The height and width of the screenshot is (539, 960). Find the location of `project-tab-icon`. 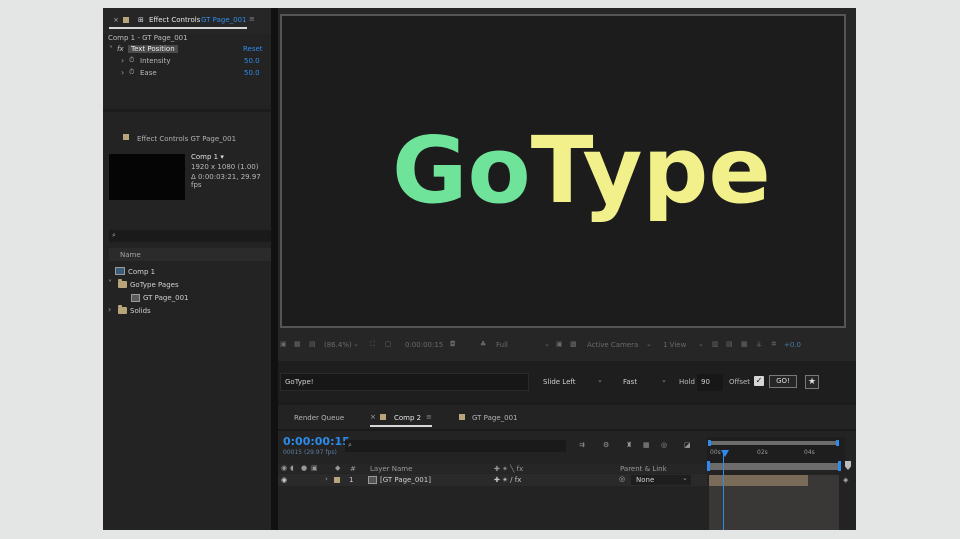

project-tab-icon is located at coordinates (126, 137).